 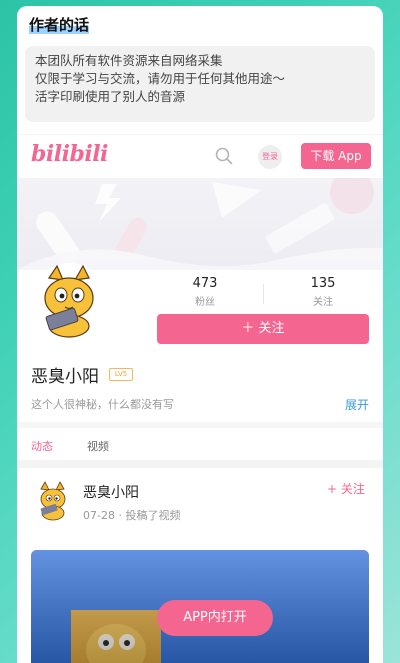 I want to click on following-count: 135, so click(x=323, y=283).